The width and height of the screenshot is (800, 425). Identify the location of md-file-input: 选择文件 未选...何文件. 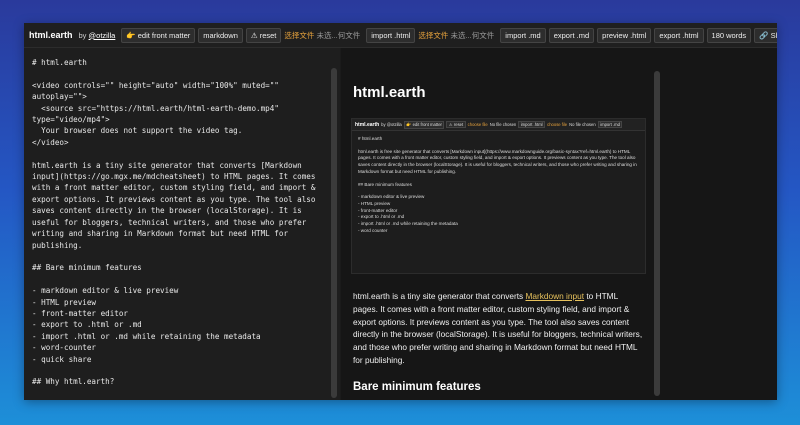
(456, 35).